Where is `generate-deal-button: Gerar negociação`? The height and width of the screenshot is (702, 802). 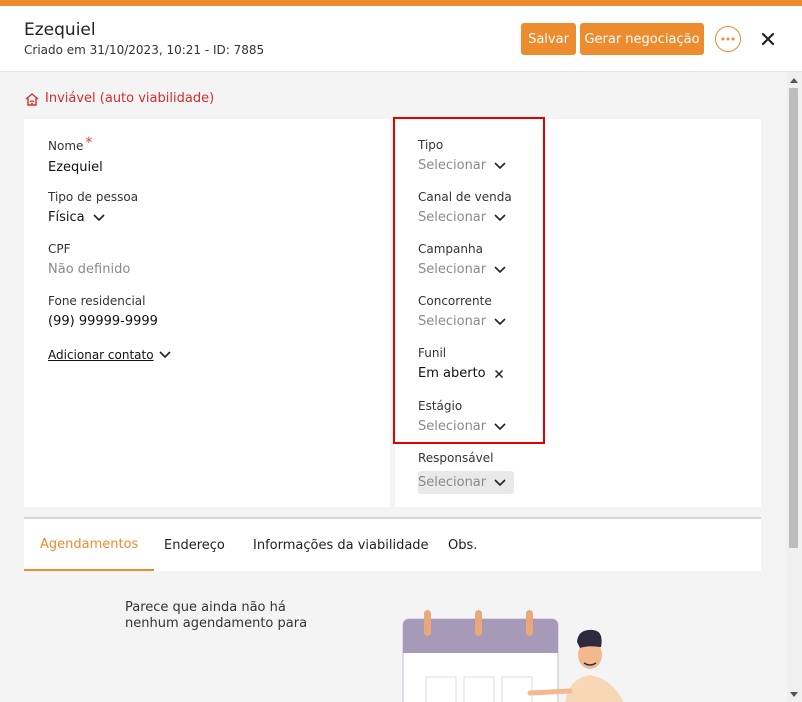 generate-deal-button: Gerar negociação is located at coordinates (642, 39).